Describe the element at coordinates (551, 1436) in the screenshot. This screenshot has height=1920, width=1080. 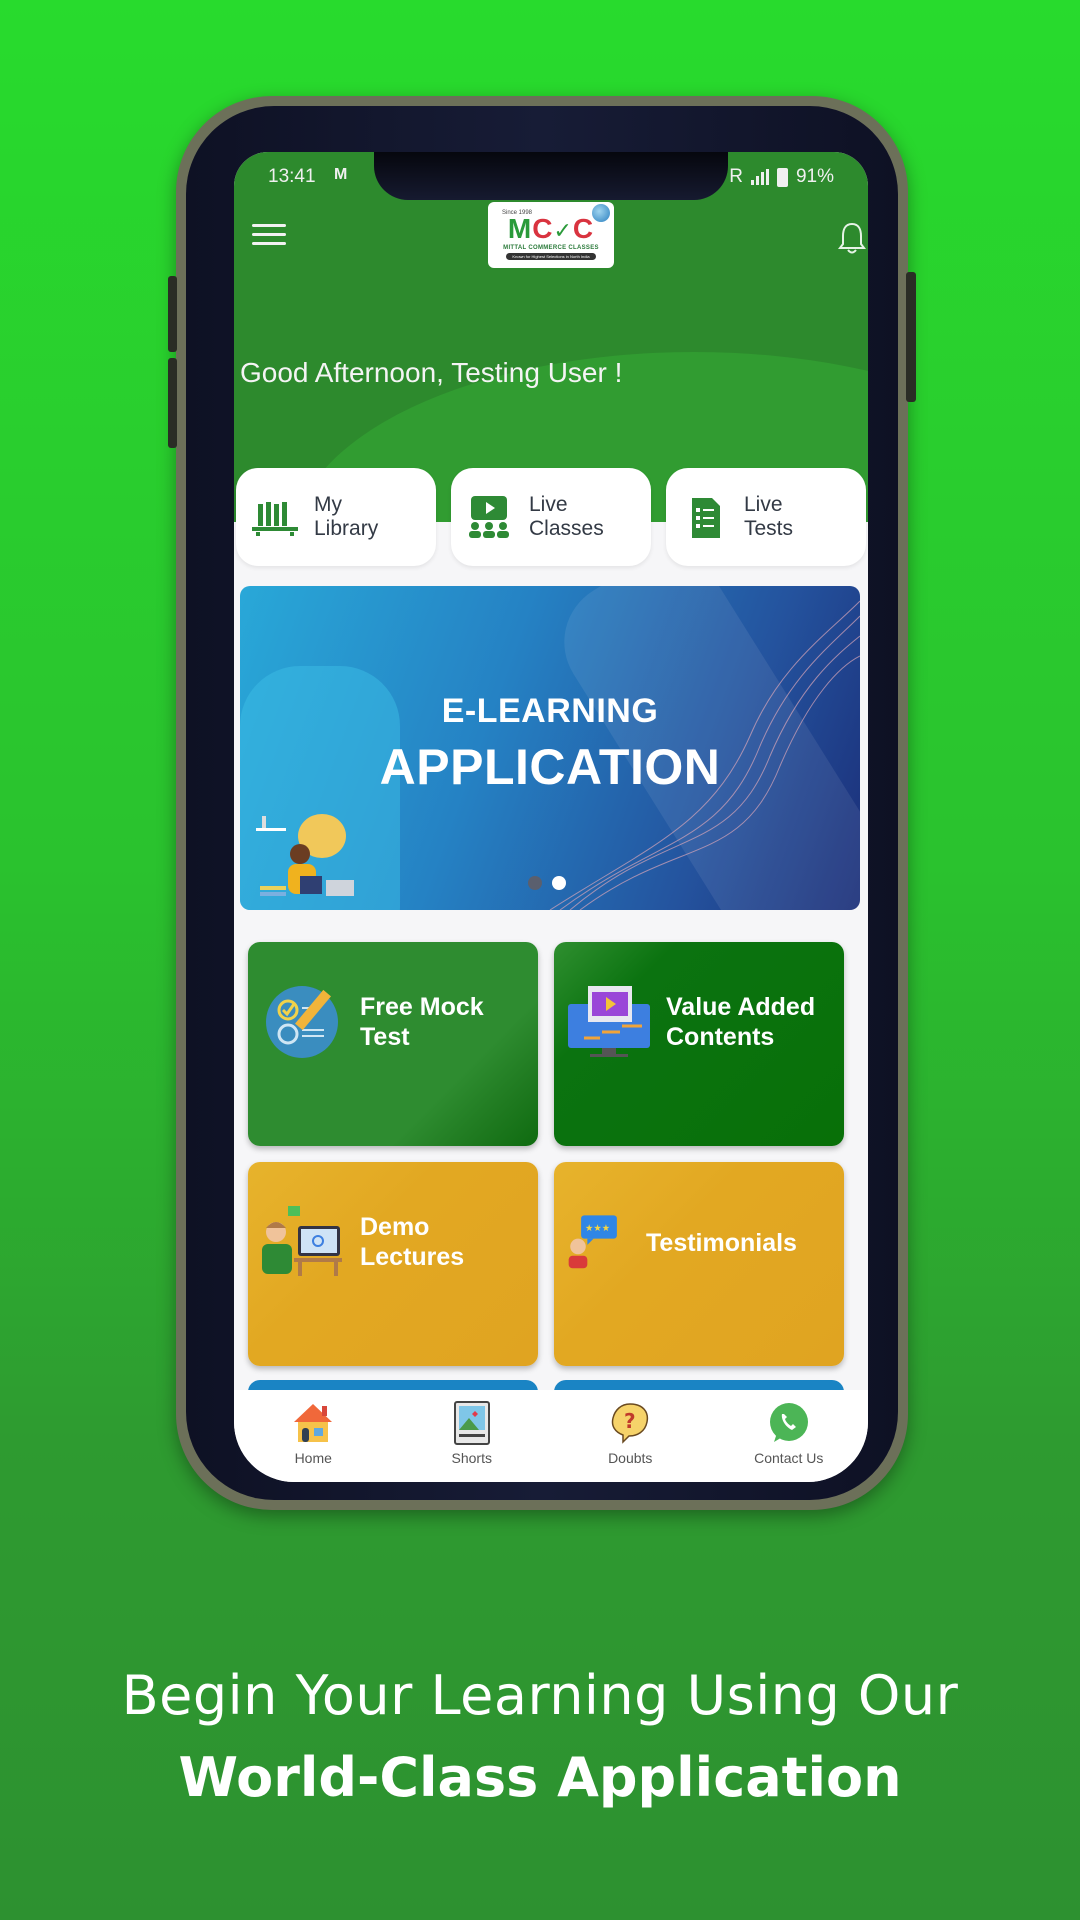
I see `bottom-navigation: Home Shorts ? Doubts Contact Us` at that location.